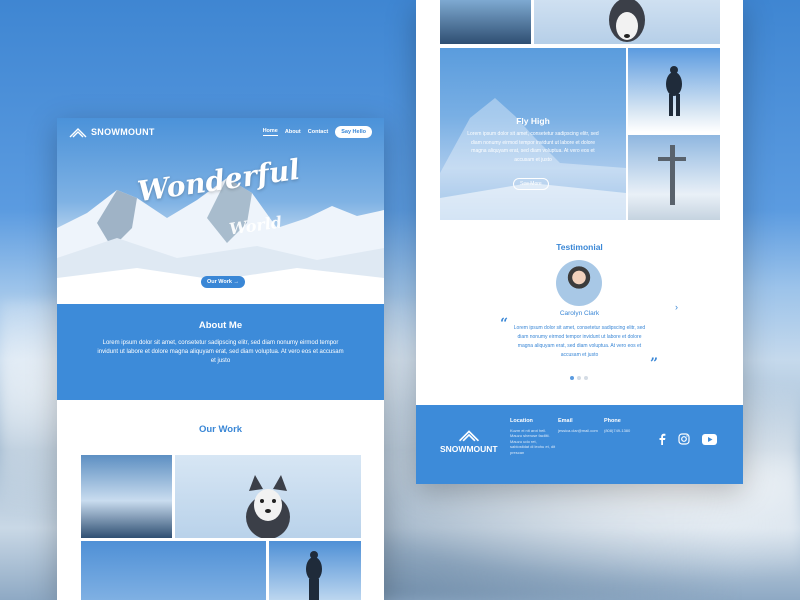 The height and width of the screenshot is (600, 800). What do you see at coordinates (531, 184) in the screenshot?
I see `see-more-button: See More` at bounding box center [531, 184].